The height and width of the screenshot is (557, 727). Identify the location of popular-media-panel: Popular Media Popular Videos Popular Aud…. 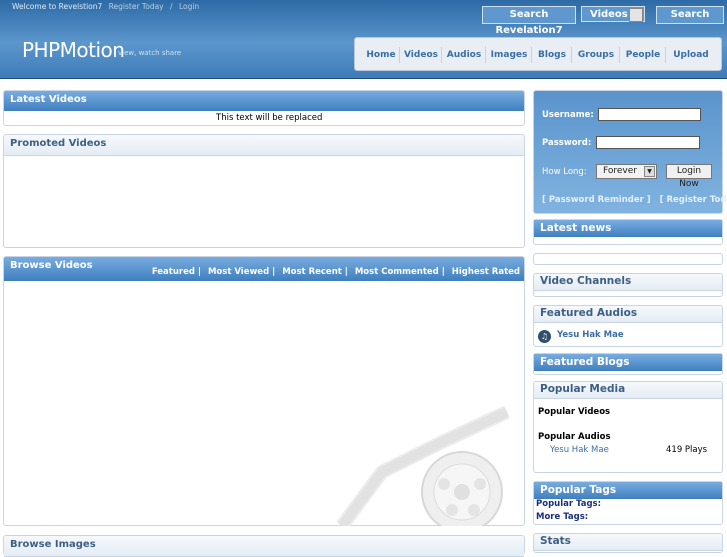
(628, 427).